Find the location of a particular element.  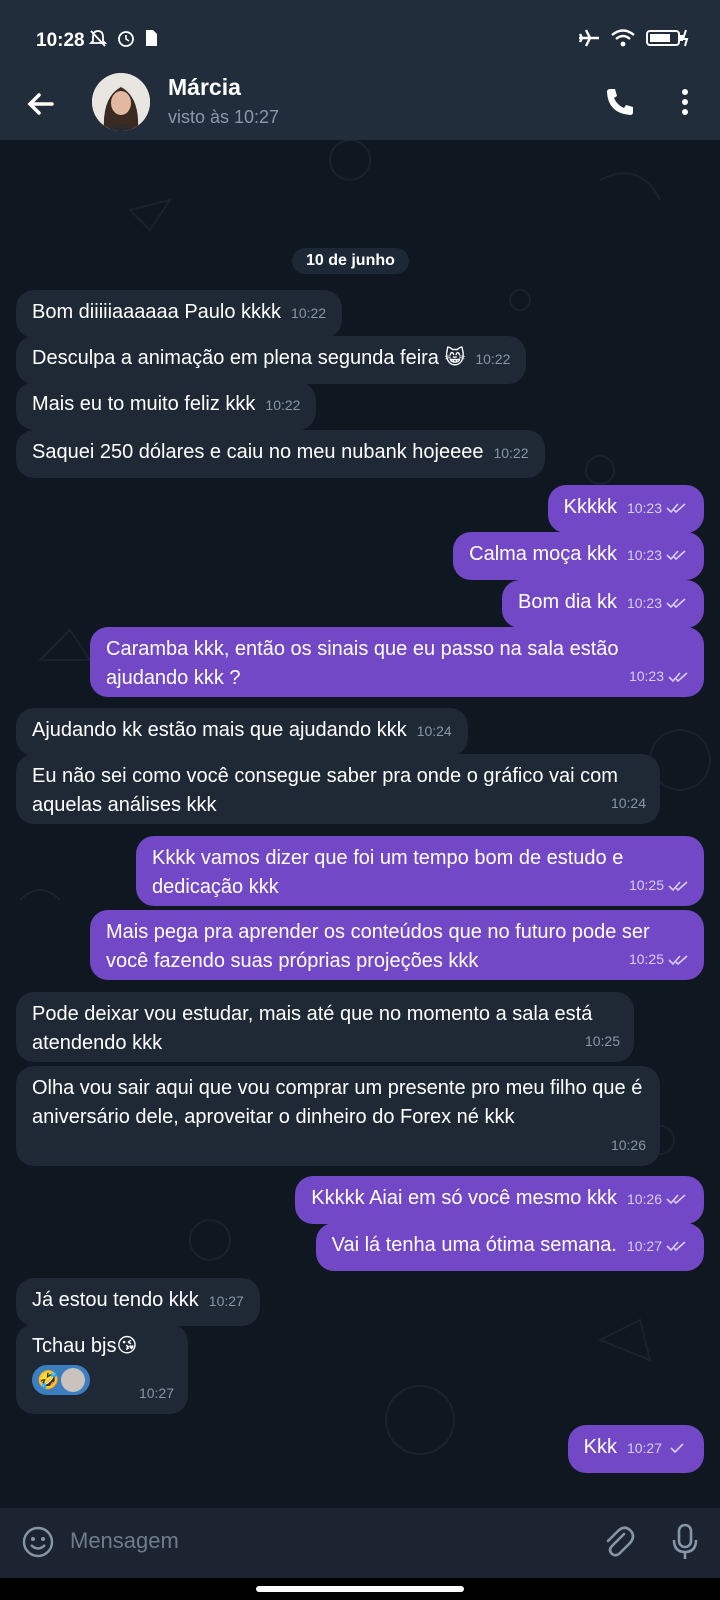

phone-icon is located at coordinates (620, 102).